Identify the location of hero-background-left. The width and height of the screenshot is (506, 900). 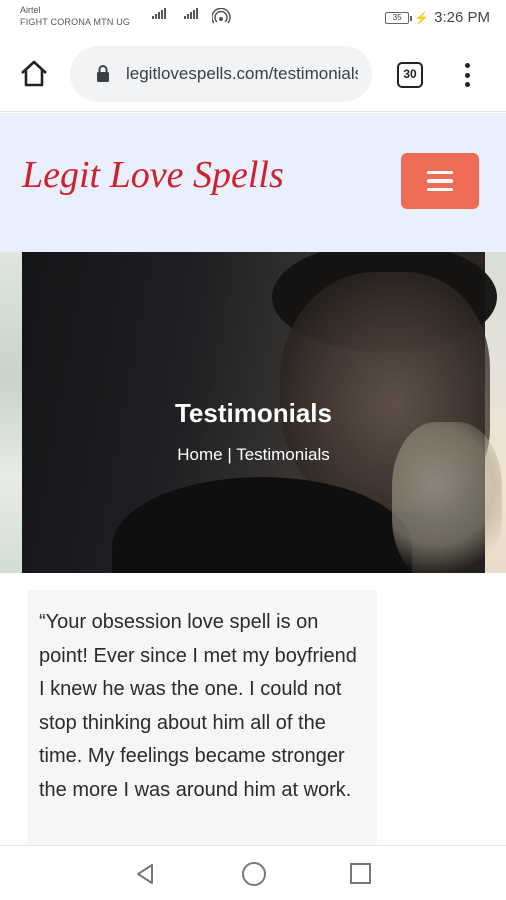
(11, 412).